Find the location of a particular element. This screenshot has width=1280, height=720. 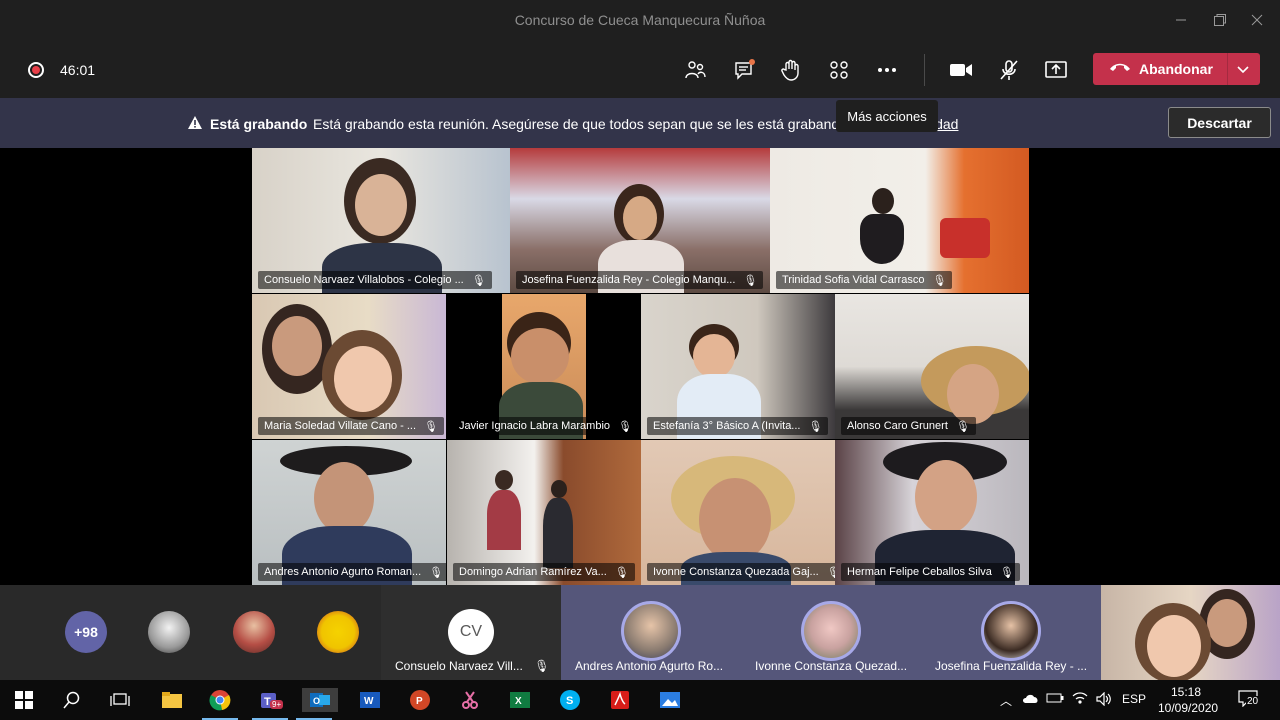

notifications-count: 20 is located at coordinates (1253, 701).